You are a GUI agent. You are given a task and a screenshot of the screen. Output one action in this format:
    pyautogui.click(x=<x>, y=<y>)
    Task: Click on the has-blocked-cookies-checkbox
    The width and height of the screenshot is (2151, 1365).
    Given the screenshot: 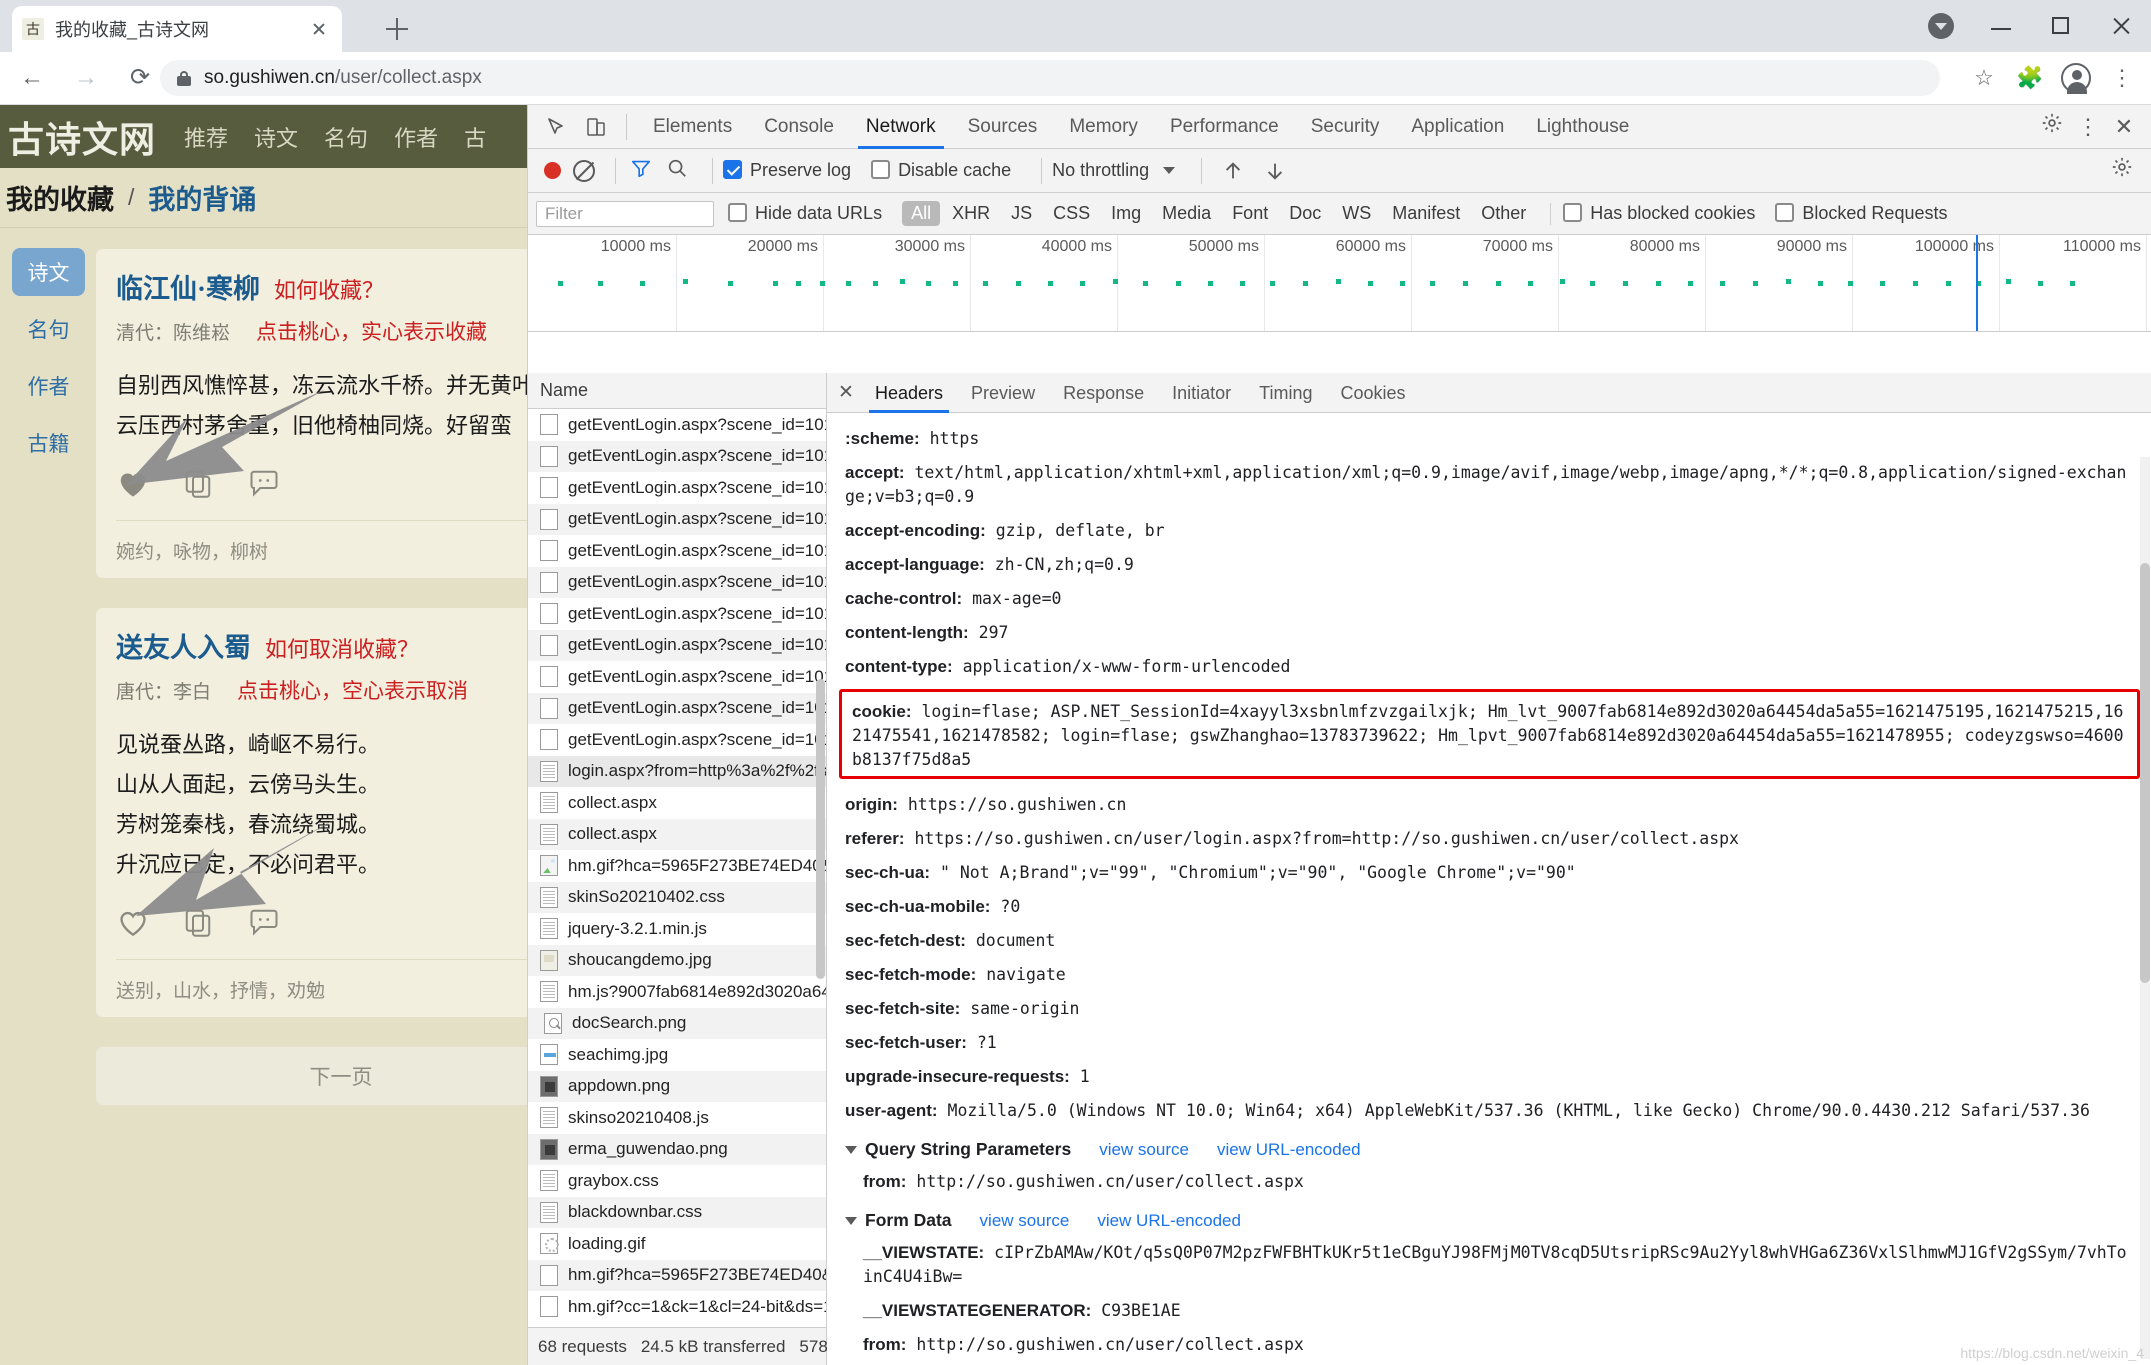 What is the action you would take?
    pyautogui.click(x=1573, y=212)
    